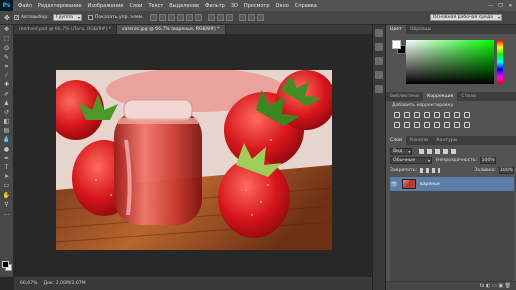 This screenshot has height=290, width=516. I want to click on tab-styles: Стили, so click(468, 96).